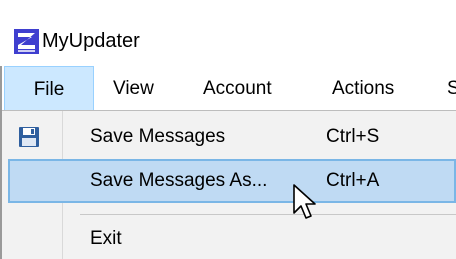 The image size is (456, 259). I want to click on menu-item-shortcut: Ctrl+A, so click(353, 180).